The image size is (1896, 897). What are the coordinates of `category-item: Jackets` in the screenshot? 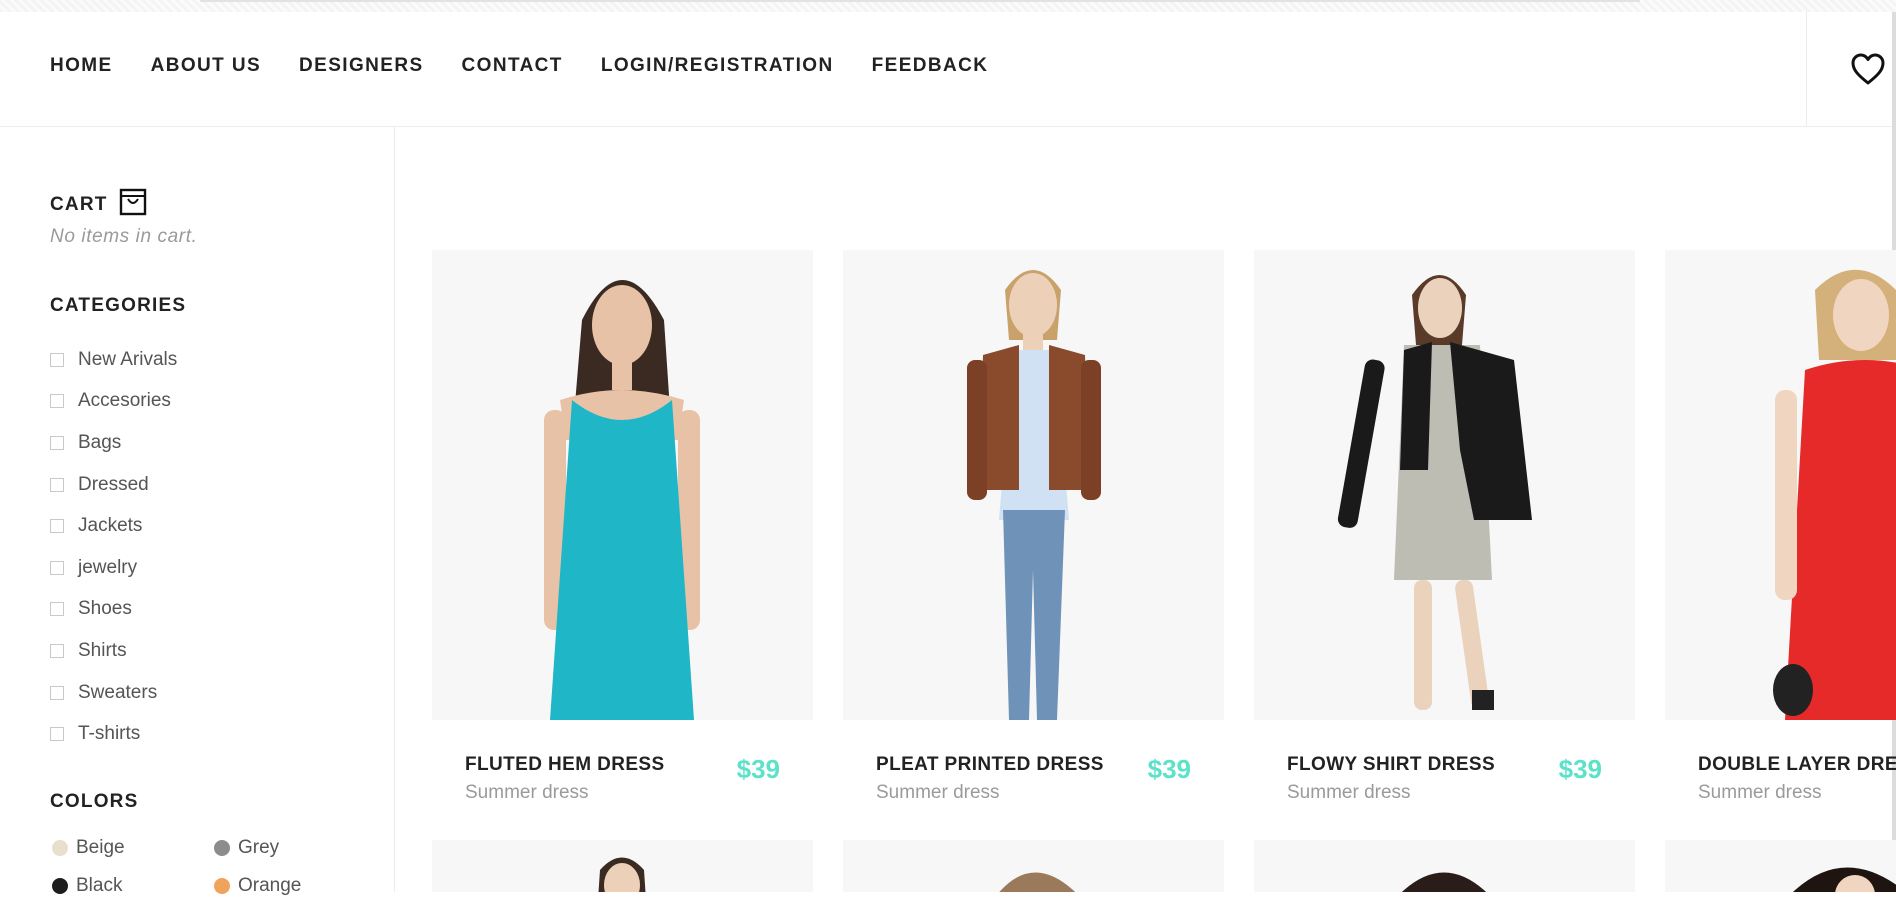 It's located at (113, 526).